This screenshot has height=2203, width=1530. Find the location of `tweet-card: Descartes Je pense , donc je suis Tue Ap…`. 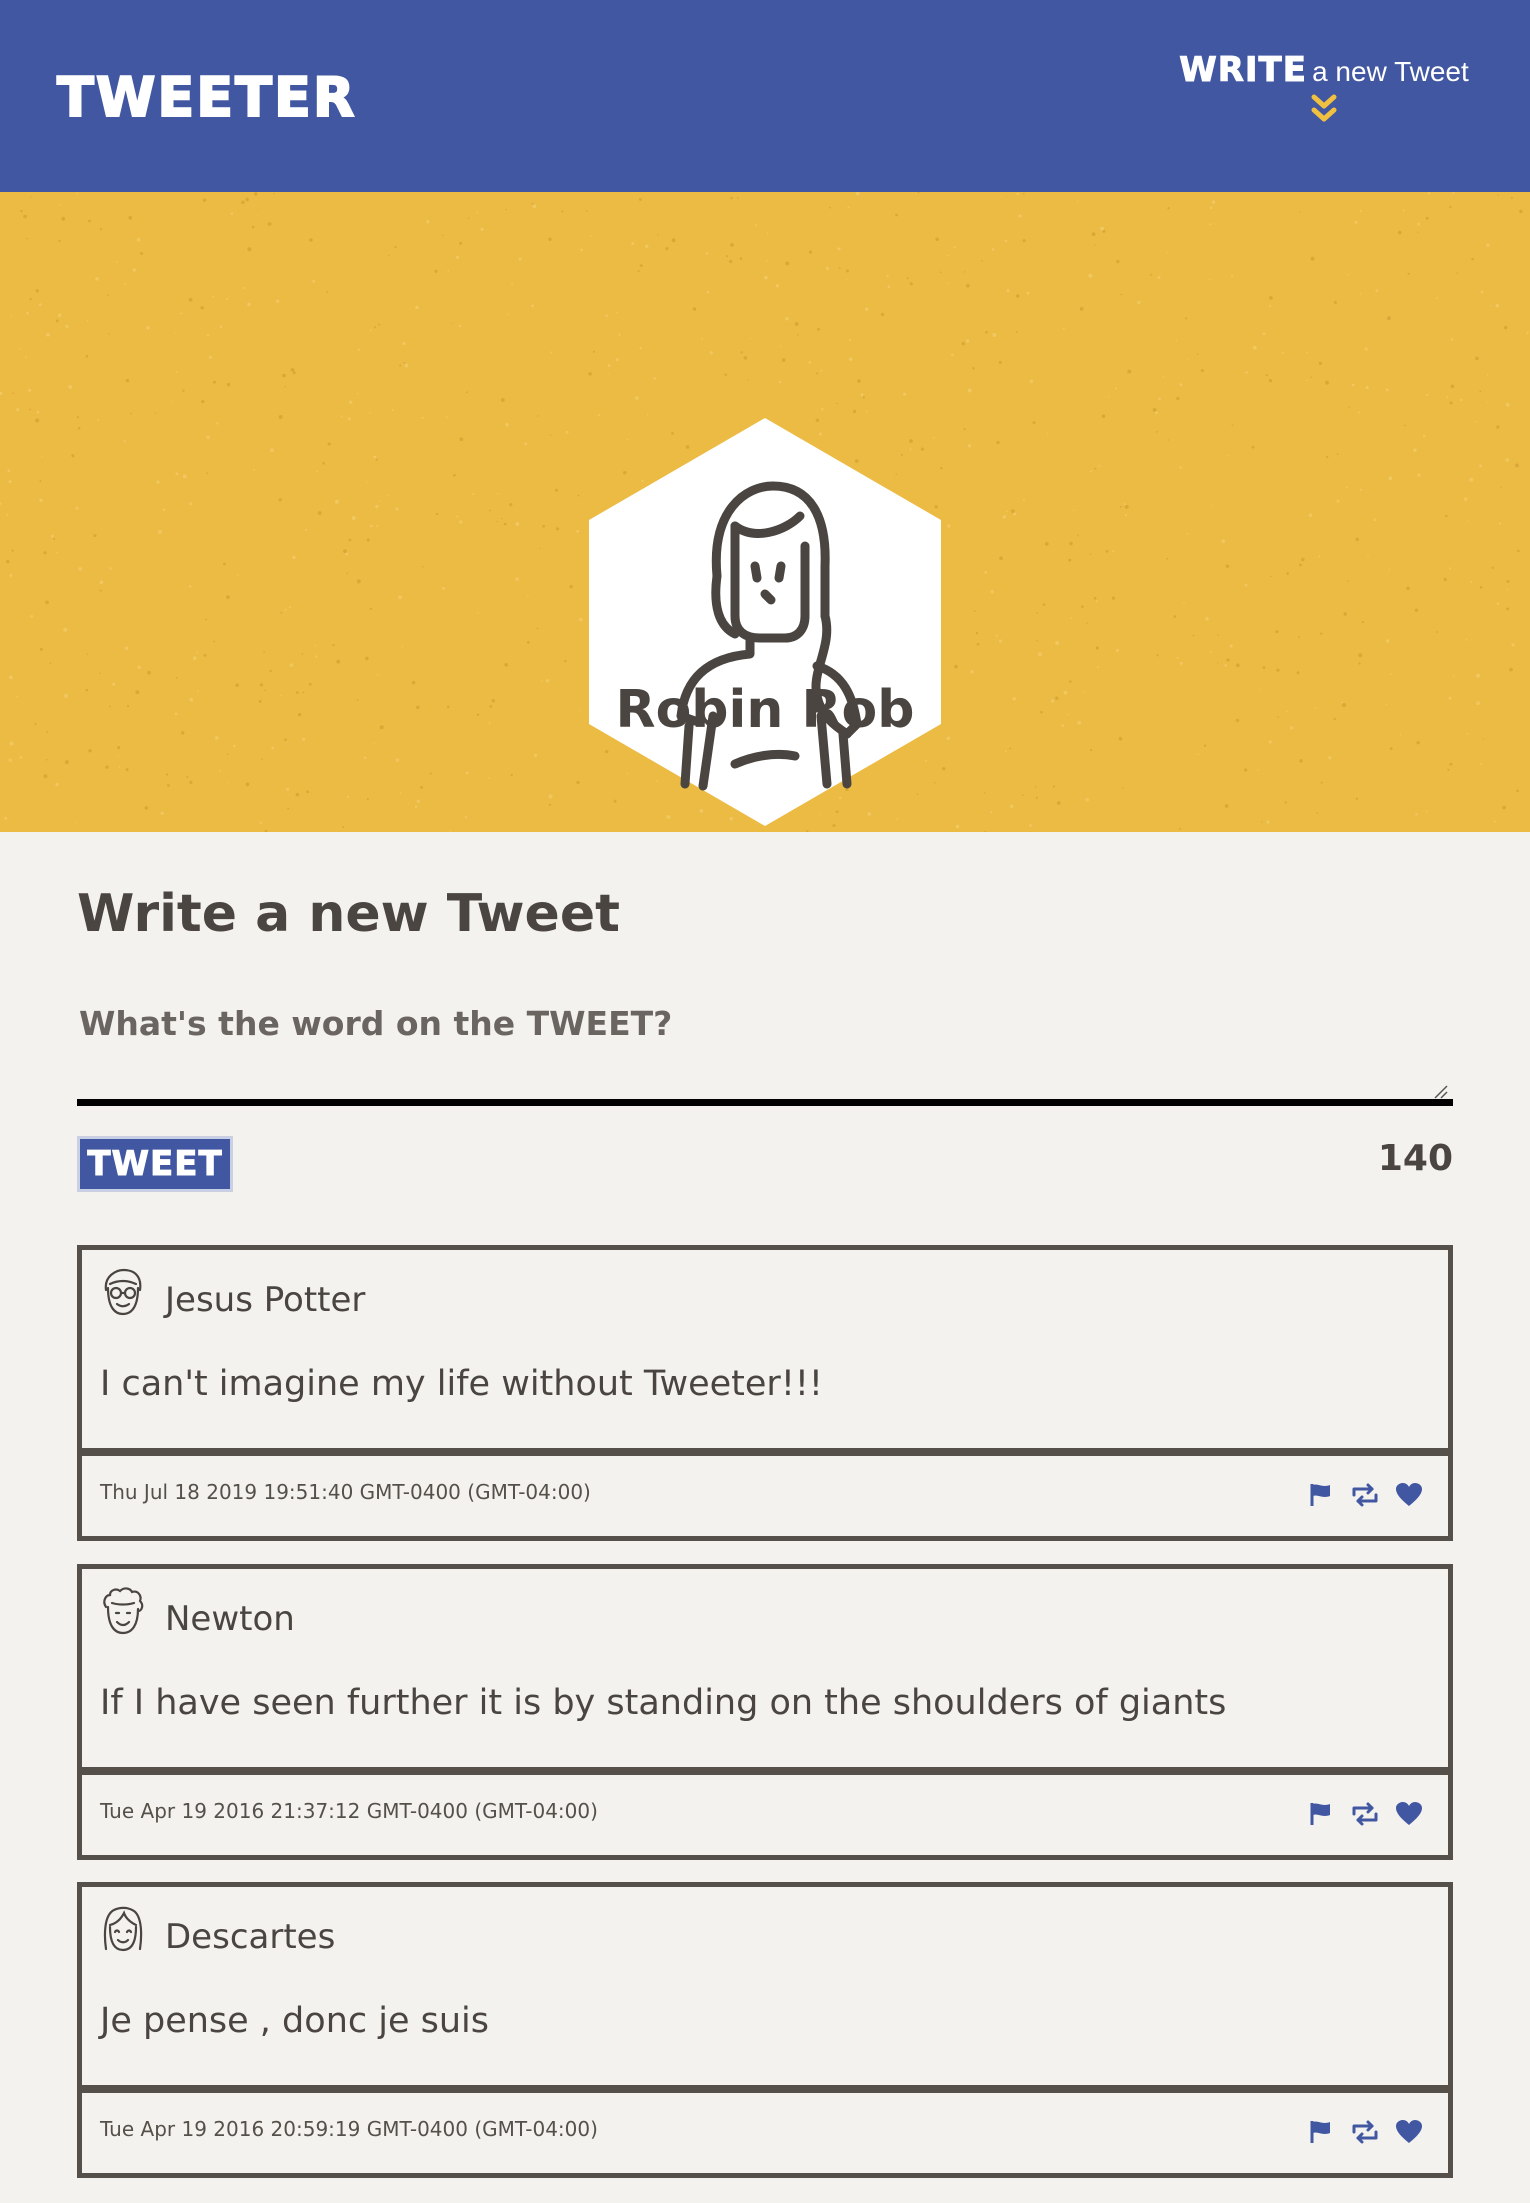

tweet-card: Descartes Je pense , donc je suis Tue Ap… is located at coordinates (765, 2030).